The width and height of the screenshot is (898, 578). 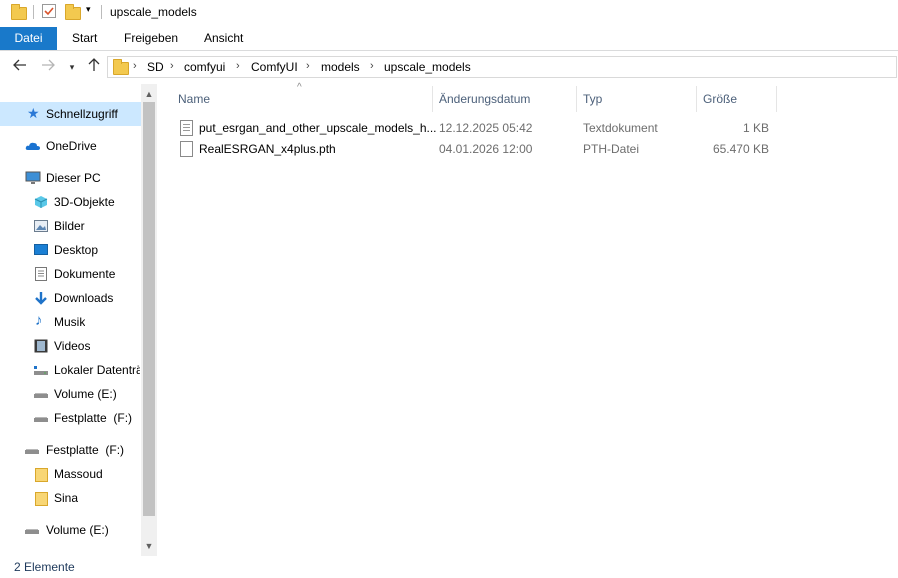 What do you see at coordinates (73, 12) in the screenshot?
I see `new-folder-icon` at bounding box center [73, 12].